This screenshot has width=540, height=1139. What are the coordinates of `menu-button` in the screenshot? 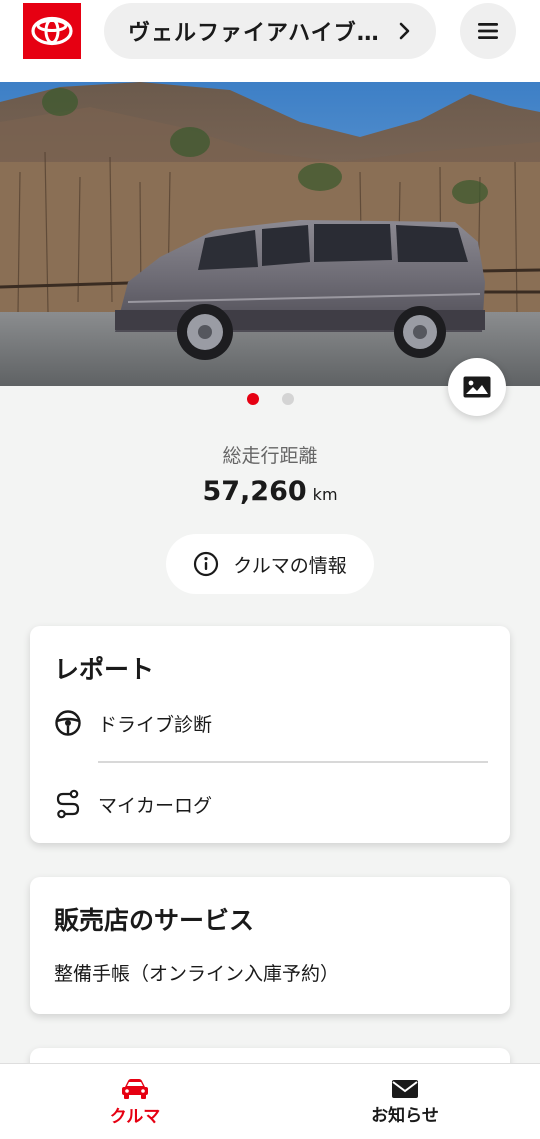 It's located at (488, 31).